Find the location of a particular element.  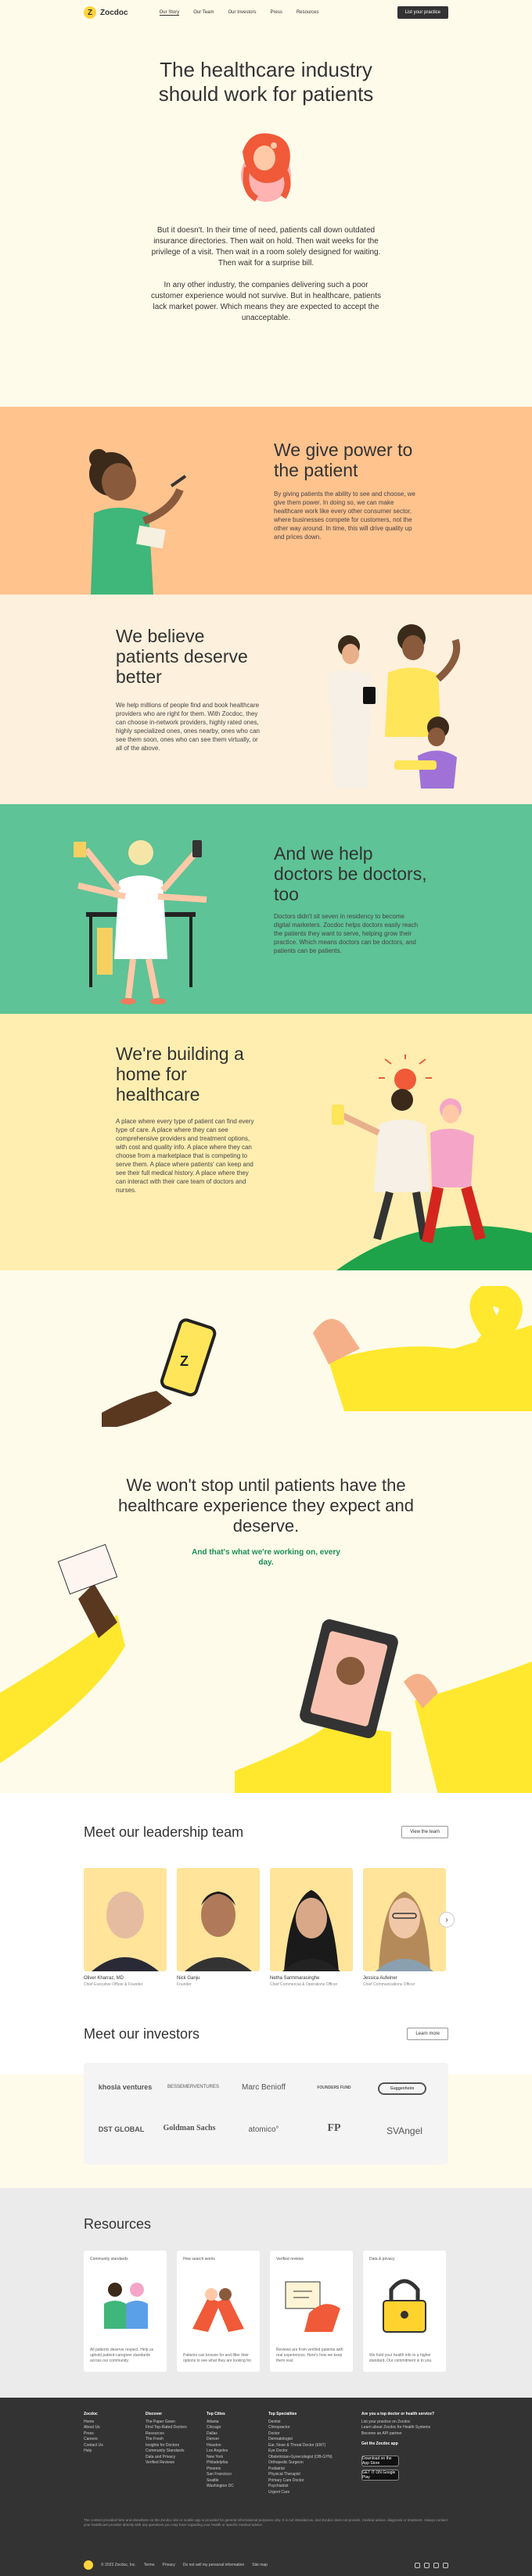

footer-link: Primary Care Doctor is located at coordinates (310, 2481).